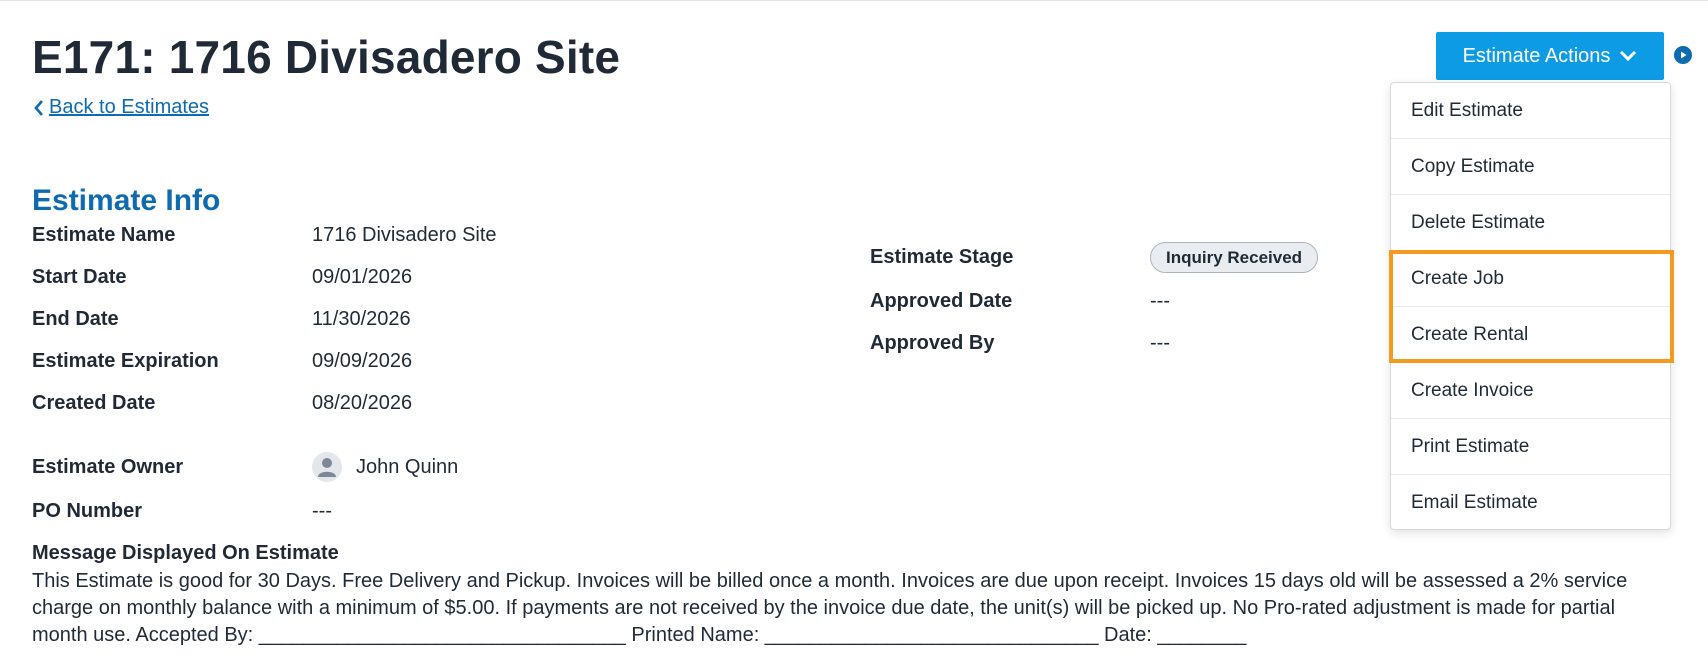 The height and width of the screenshot is (665, 1708). What do you see at coordinates (1530, 447) in the screenshot?
I see `menu-item-print-estimate: Print Estimate` at bounding box center [1530, 447].